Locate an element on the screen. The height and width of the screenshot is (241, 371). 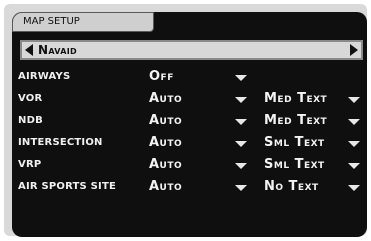
vrp-setting: Auto is located at coordinates (165, 164).